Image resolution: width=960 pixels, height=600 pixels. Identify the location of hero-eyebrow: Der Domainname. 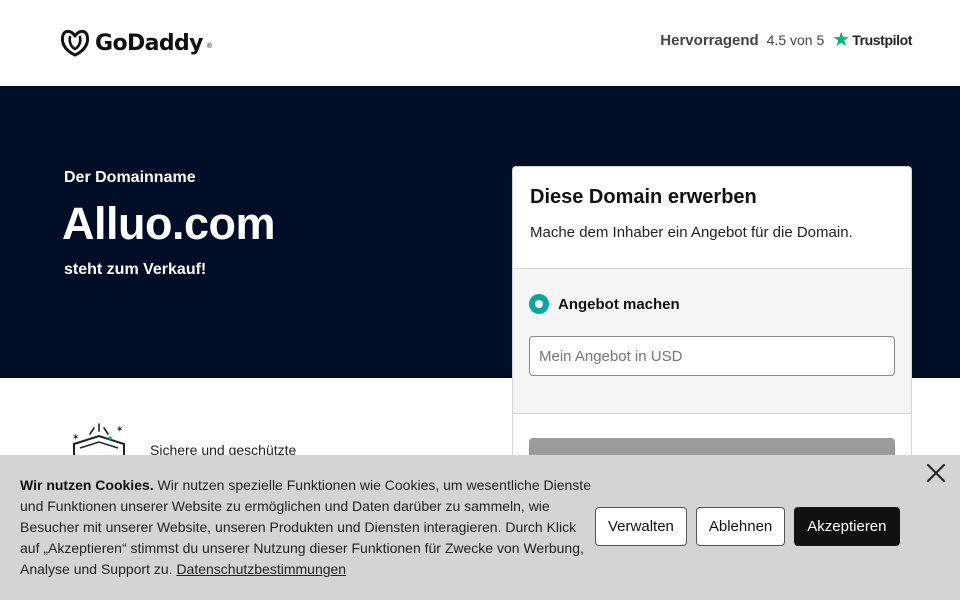
(130, 177).